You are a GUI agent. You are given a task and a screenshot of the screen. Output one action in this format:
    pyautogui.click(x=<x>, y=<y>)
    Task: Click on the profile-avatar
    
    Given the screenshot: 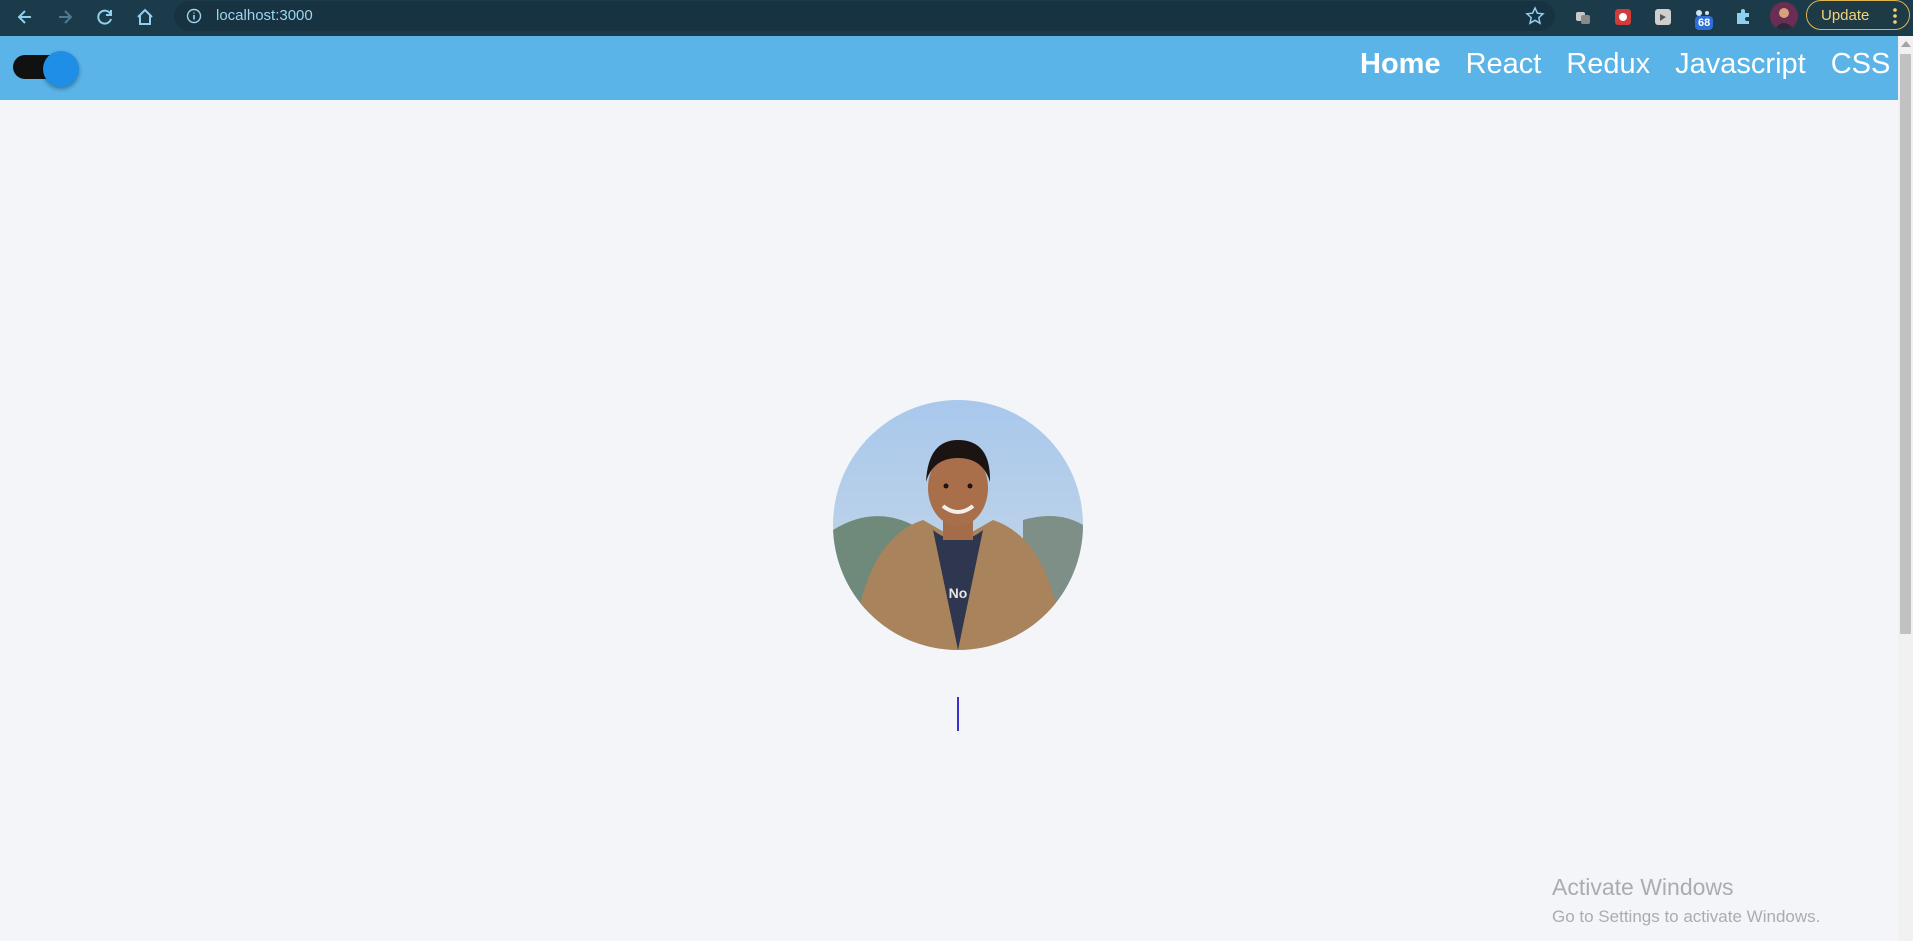 What is the action you would take?
    pyautogui.click(x=1784, y=16)
    